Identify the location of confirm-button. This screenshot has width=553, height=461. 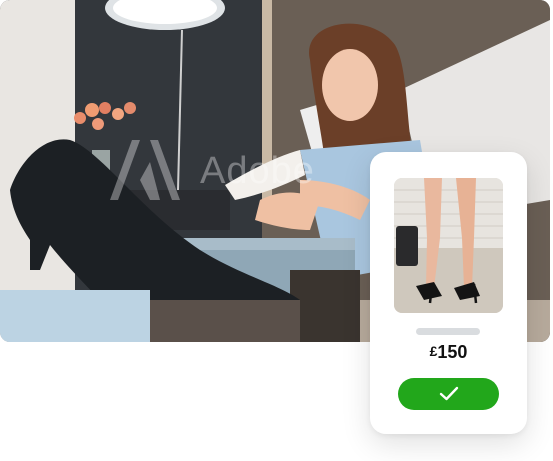
(448, 394).